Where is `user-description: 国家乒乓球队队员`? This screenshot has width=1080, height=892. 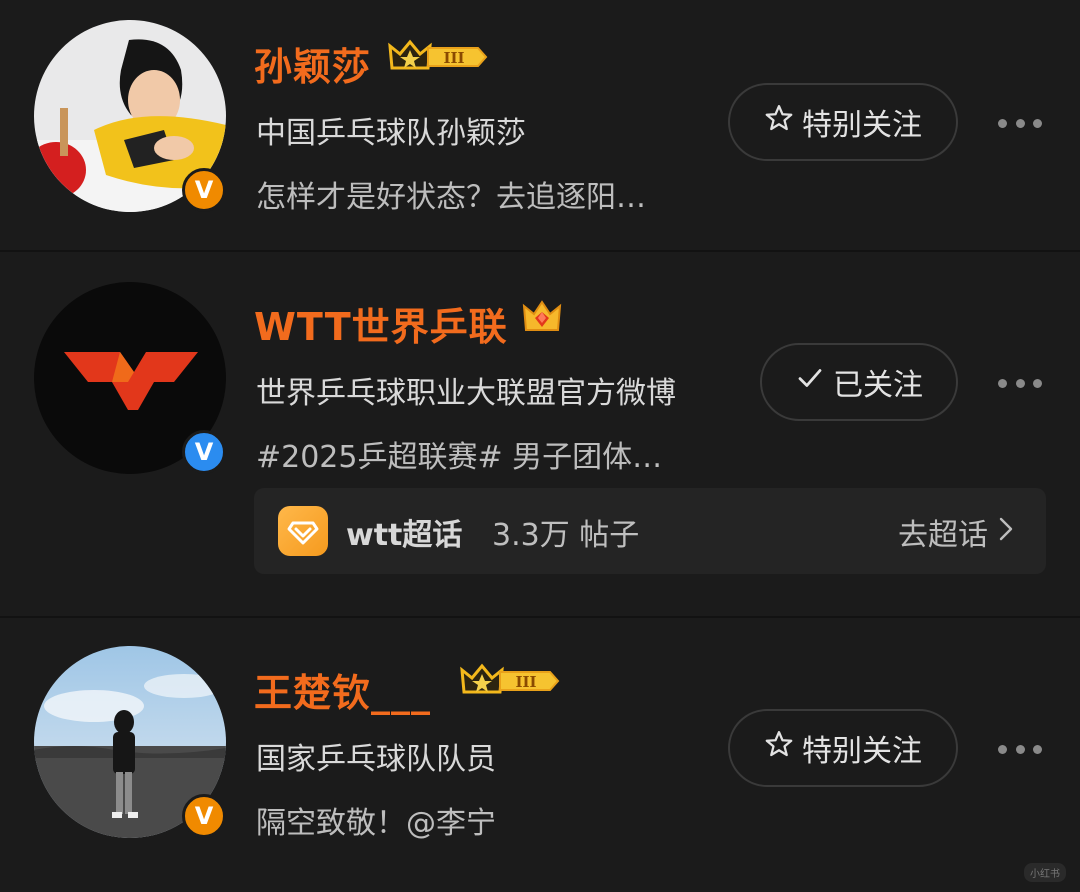
user-description: 国家乒乓球队队员 is located at coordinates (376, 759).